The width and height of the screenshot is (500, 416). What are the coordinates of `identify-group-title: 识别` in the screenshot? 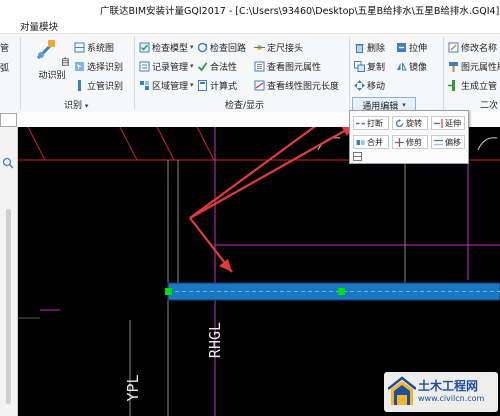 It's located at (73, 106).